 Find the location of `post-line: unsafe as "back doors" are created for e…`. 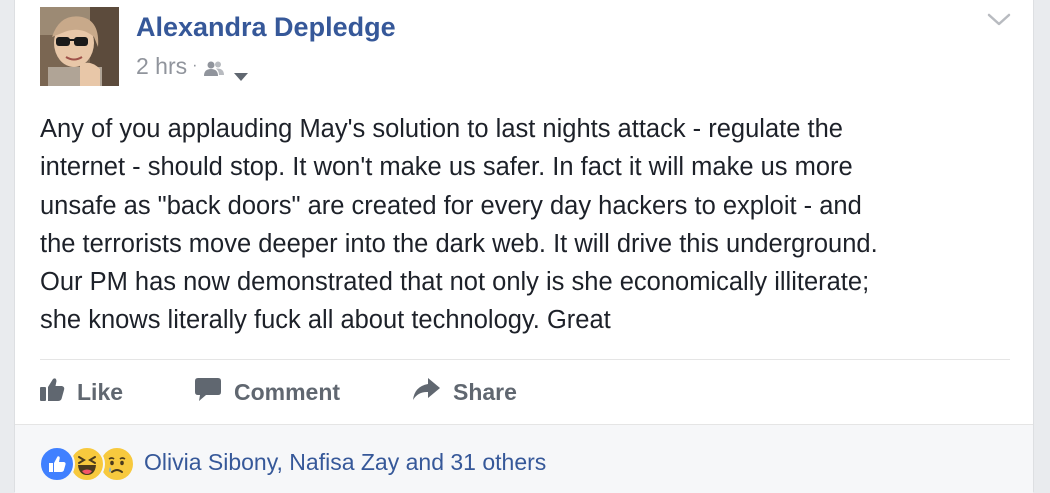

post-line: unsafe as "back doors" are created for e… is located at coordinates (451, 205).